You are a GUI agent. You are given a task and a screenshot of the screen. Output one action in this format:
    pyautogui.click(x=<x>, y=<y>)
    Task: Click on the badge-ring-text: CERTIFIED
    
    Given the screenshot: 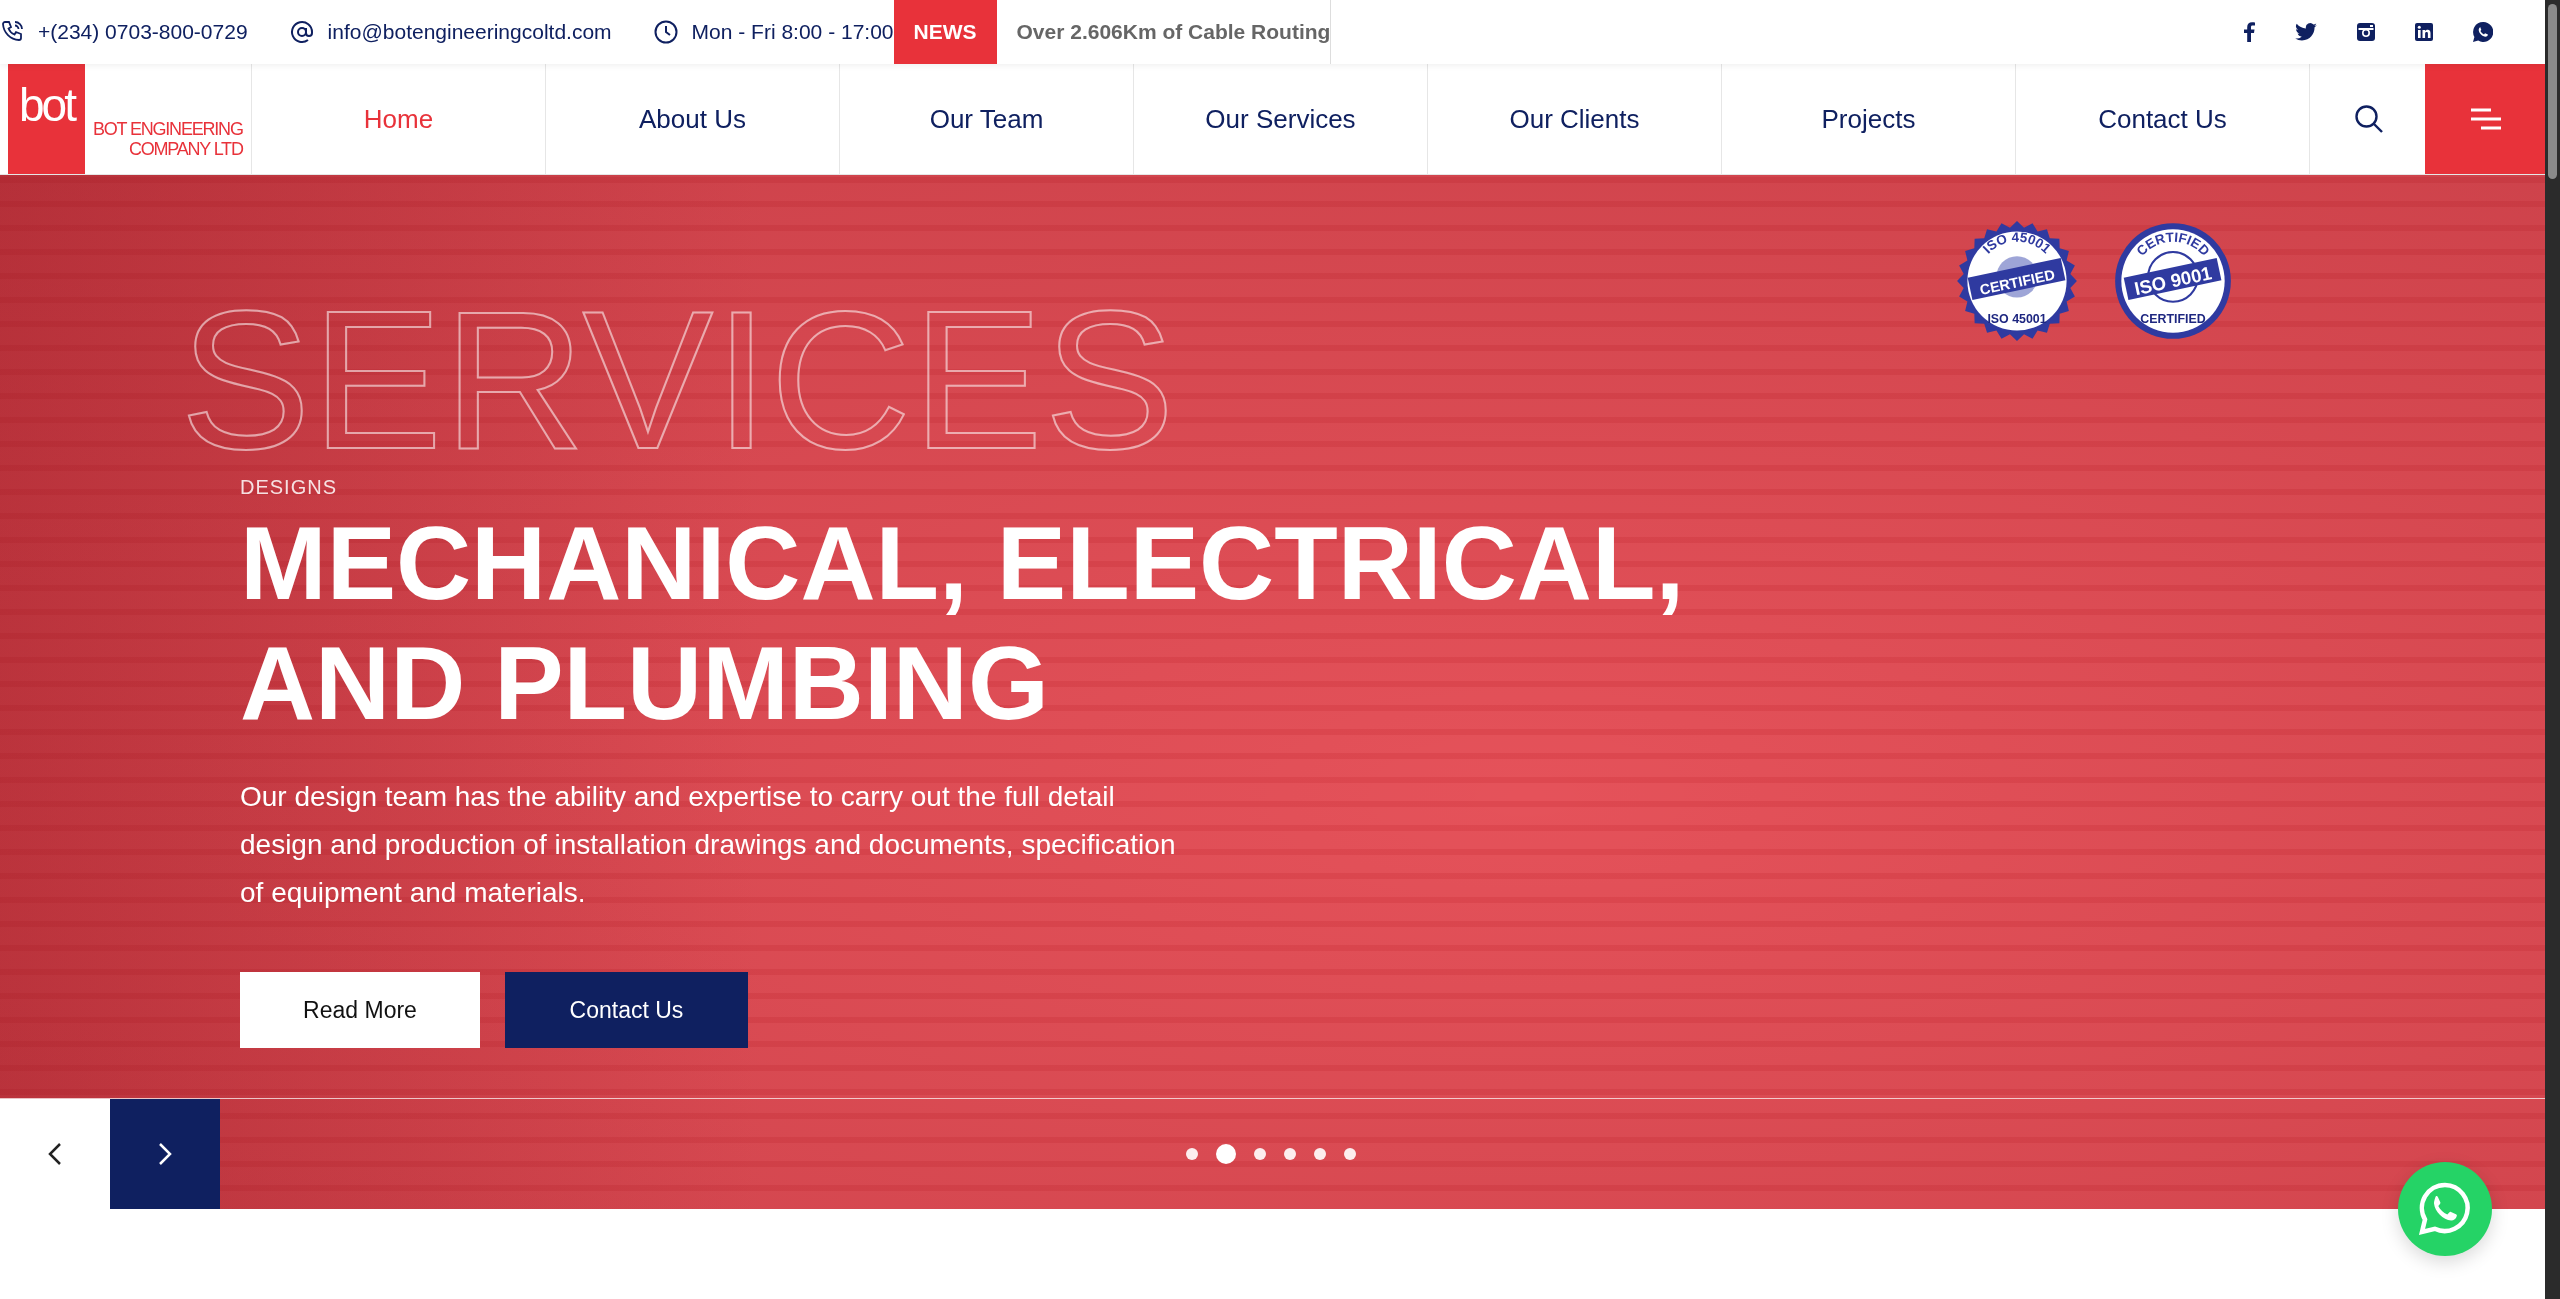 What is the action you would take?
    pyautogui.click(x=2173, y=319)
    